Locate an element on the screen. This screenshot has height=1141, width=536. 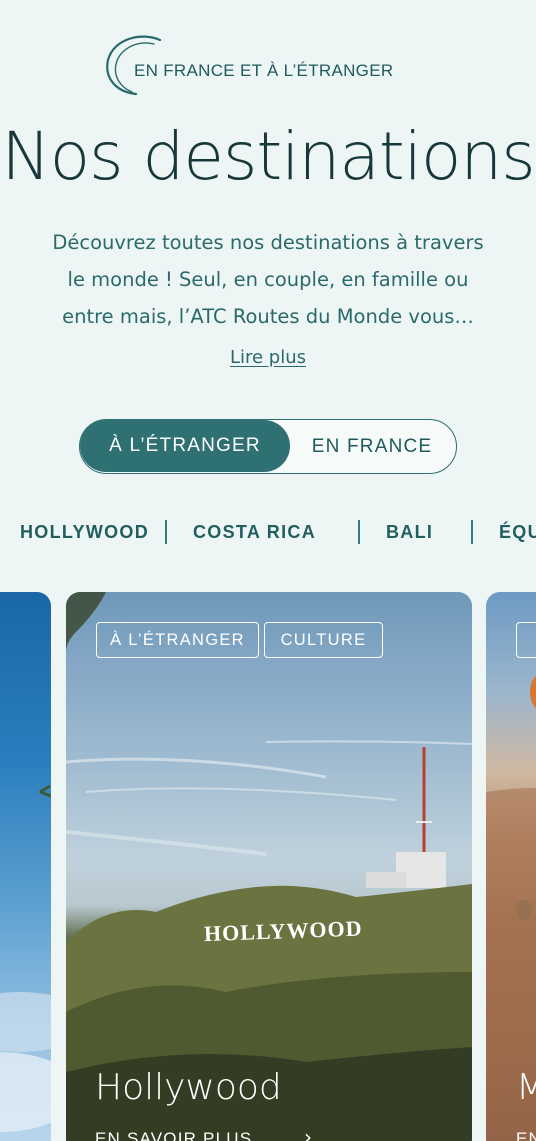
destination-card-previous is located at coordinates (25, 866).